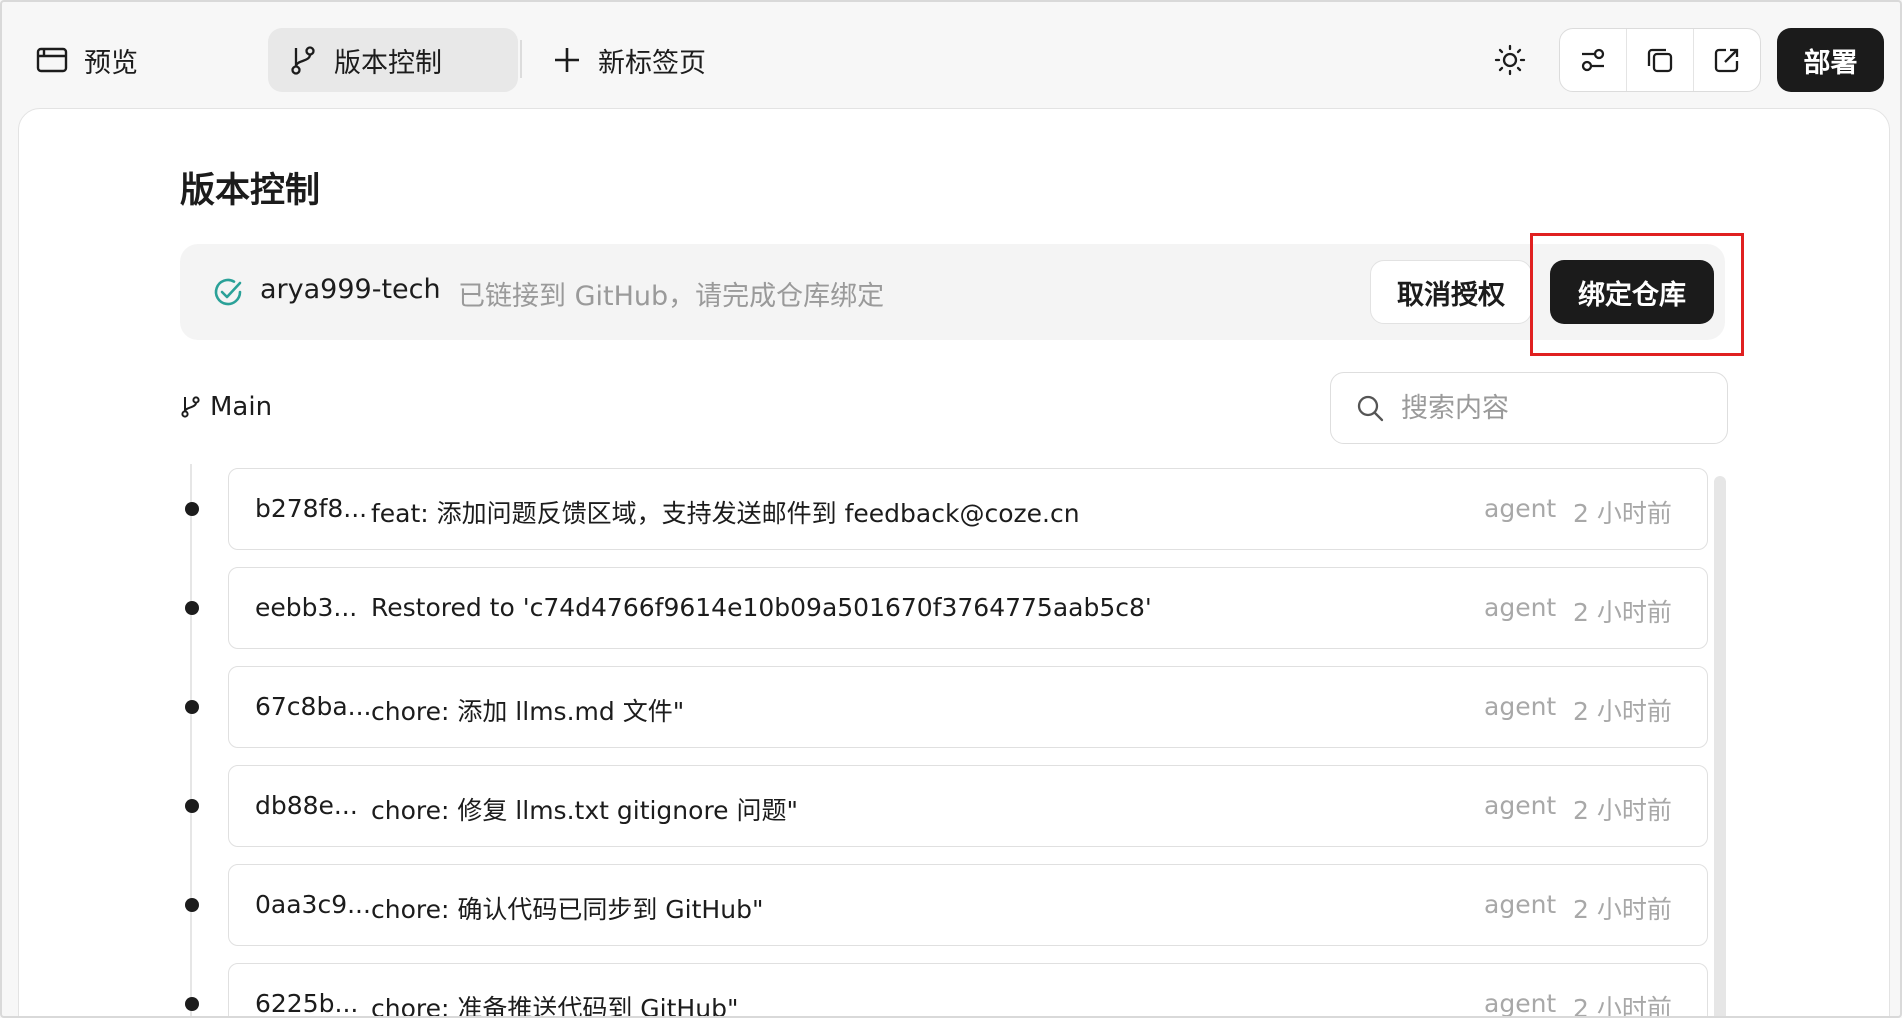  I want to click on theme-toggle-button, so click(1510, 60).